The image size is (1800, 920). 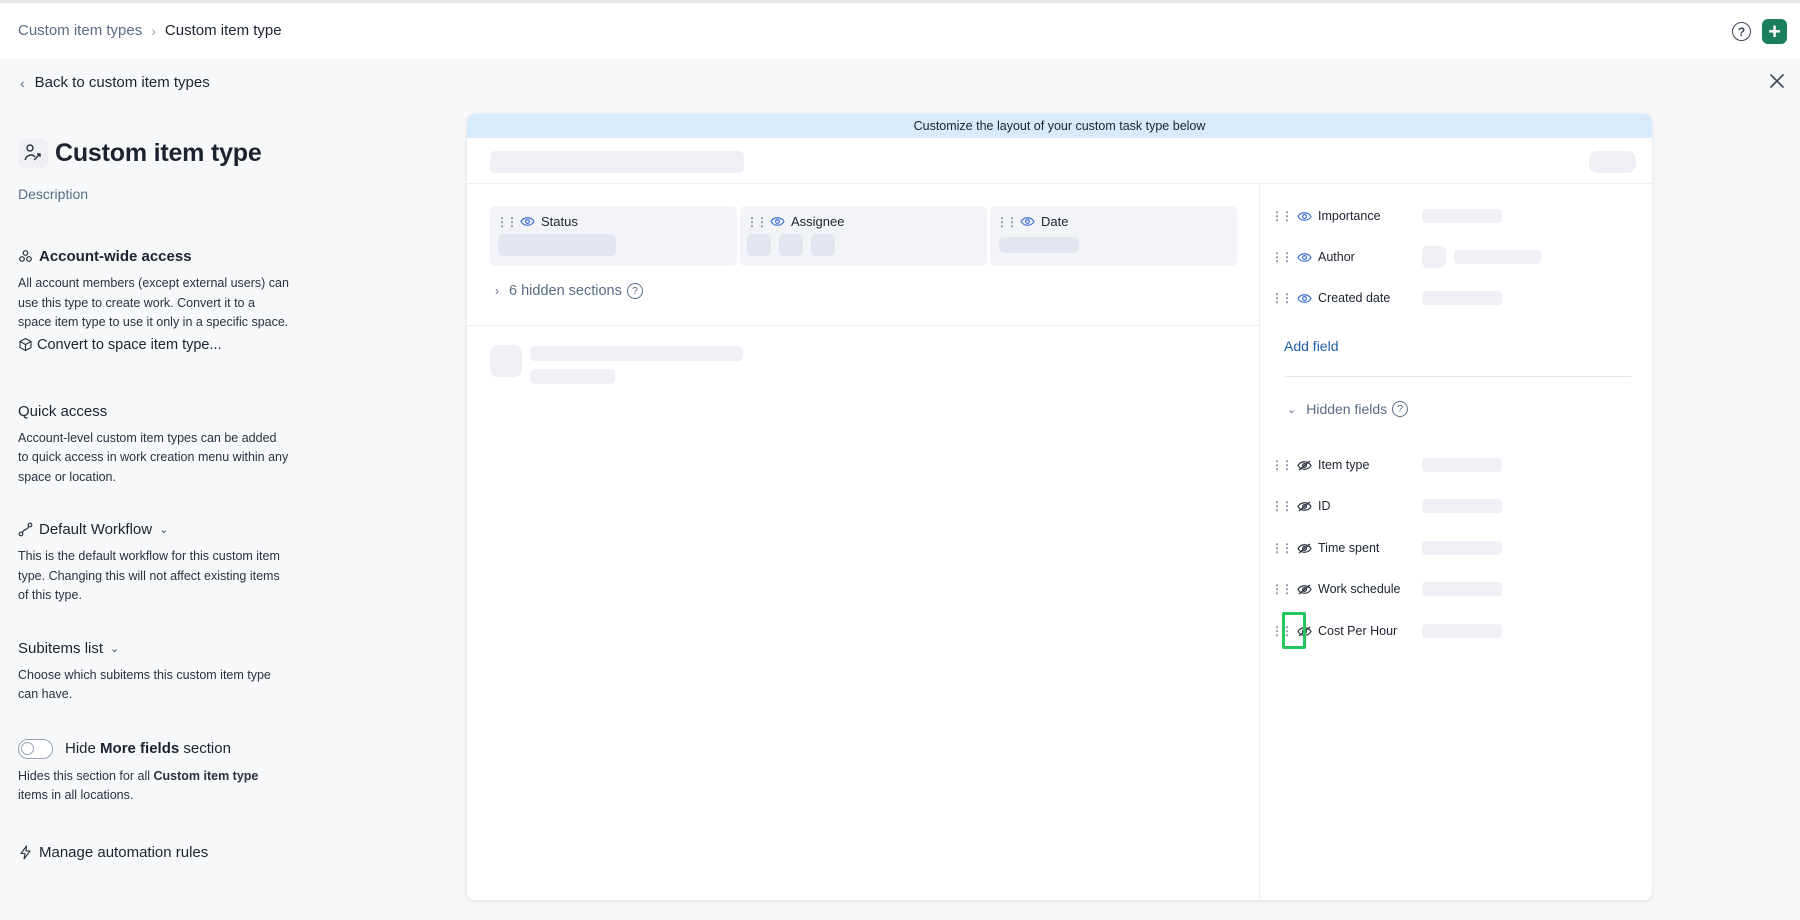 I want to click on subitems-list-dropdown: Subitems list ⌄, so click(x=154, y=648).